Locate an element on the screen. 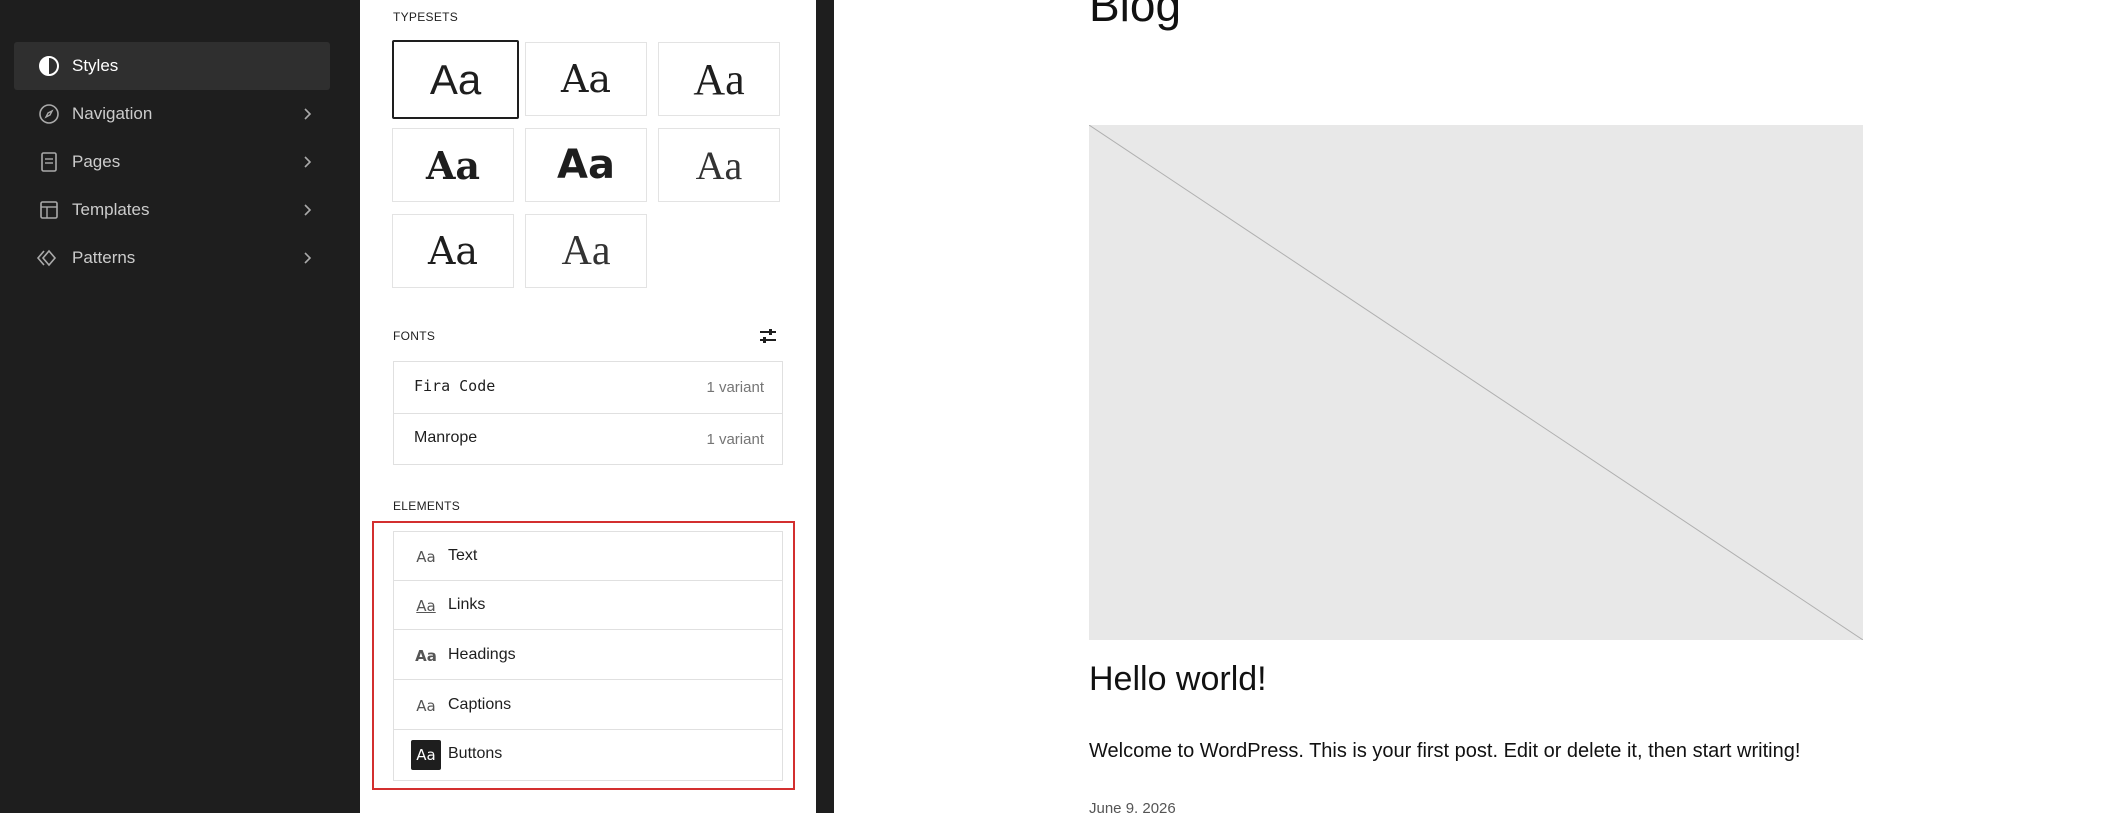  sidebar-item-label: Patterns is located at coordinates (104, 257).